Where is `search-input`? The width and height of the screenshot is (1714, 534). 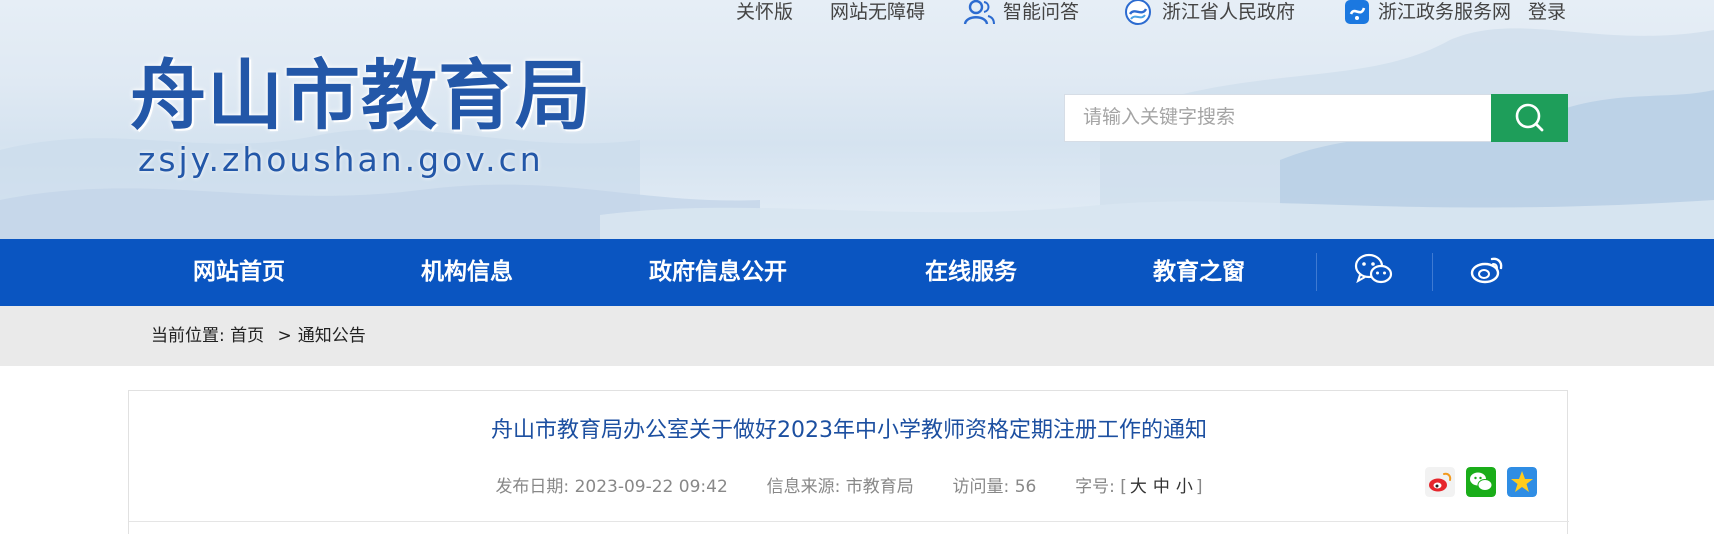 search-input is located at coordinates (1279, 118).